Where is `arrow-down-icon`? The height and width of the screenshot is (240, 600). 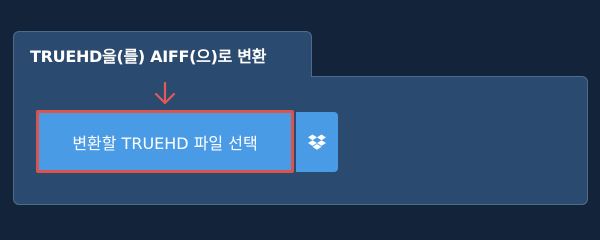
arrow-down-icon is located at coordinates (165, 93).